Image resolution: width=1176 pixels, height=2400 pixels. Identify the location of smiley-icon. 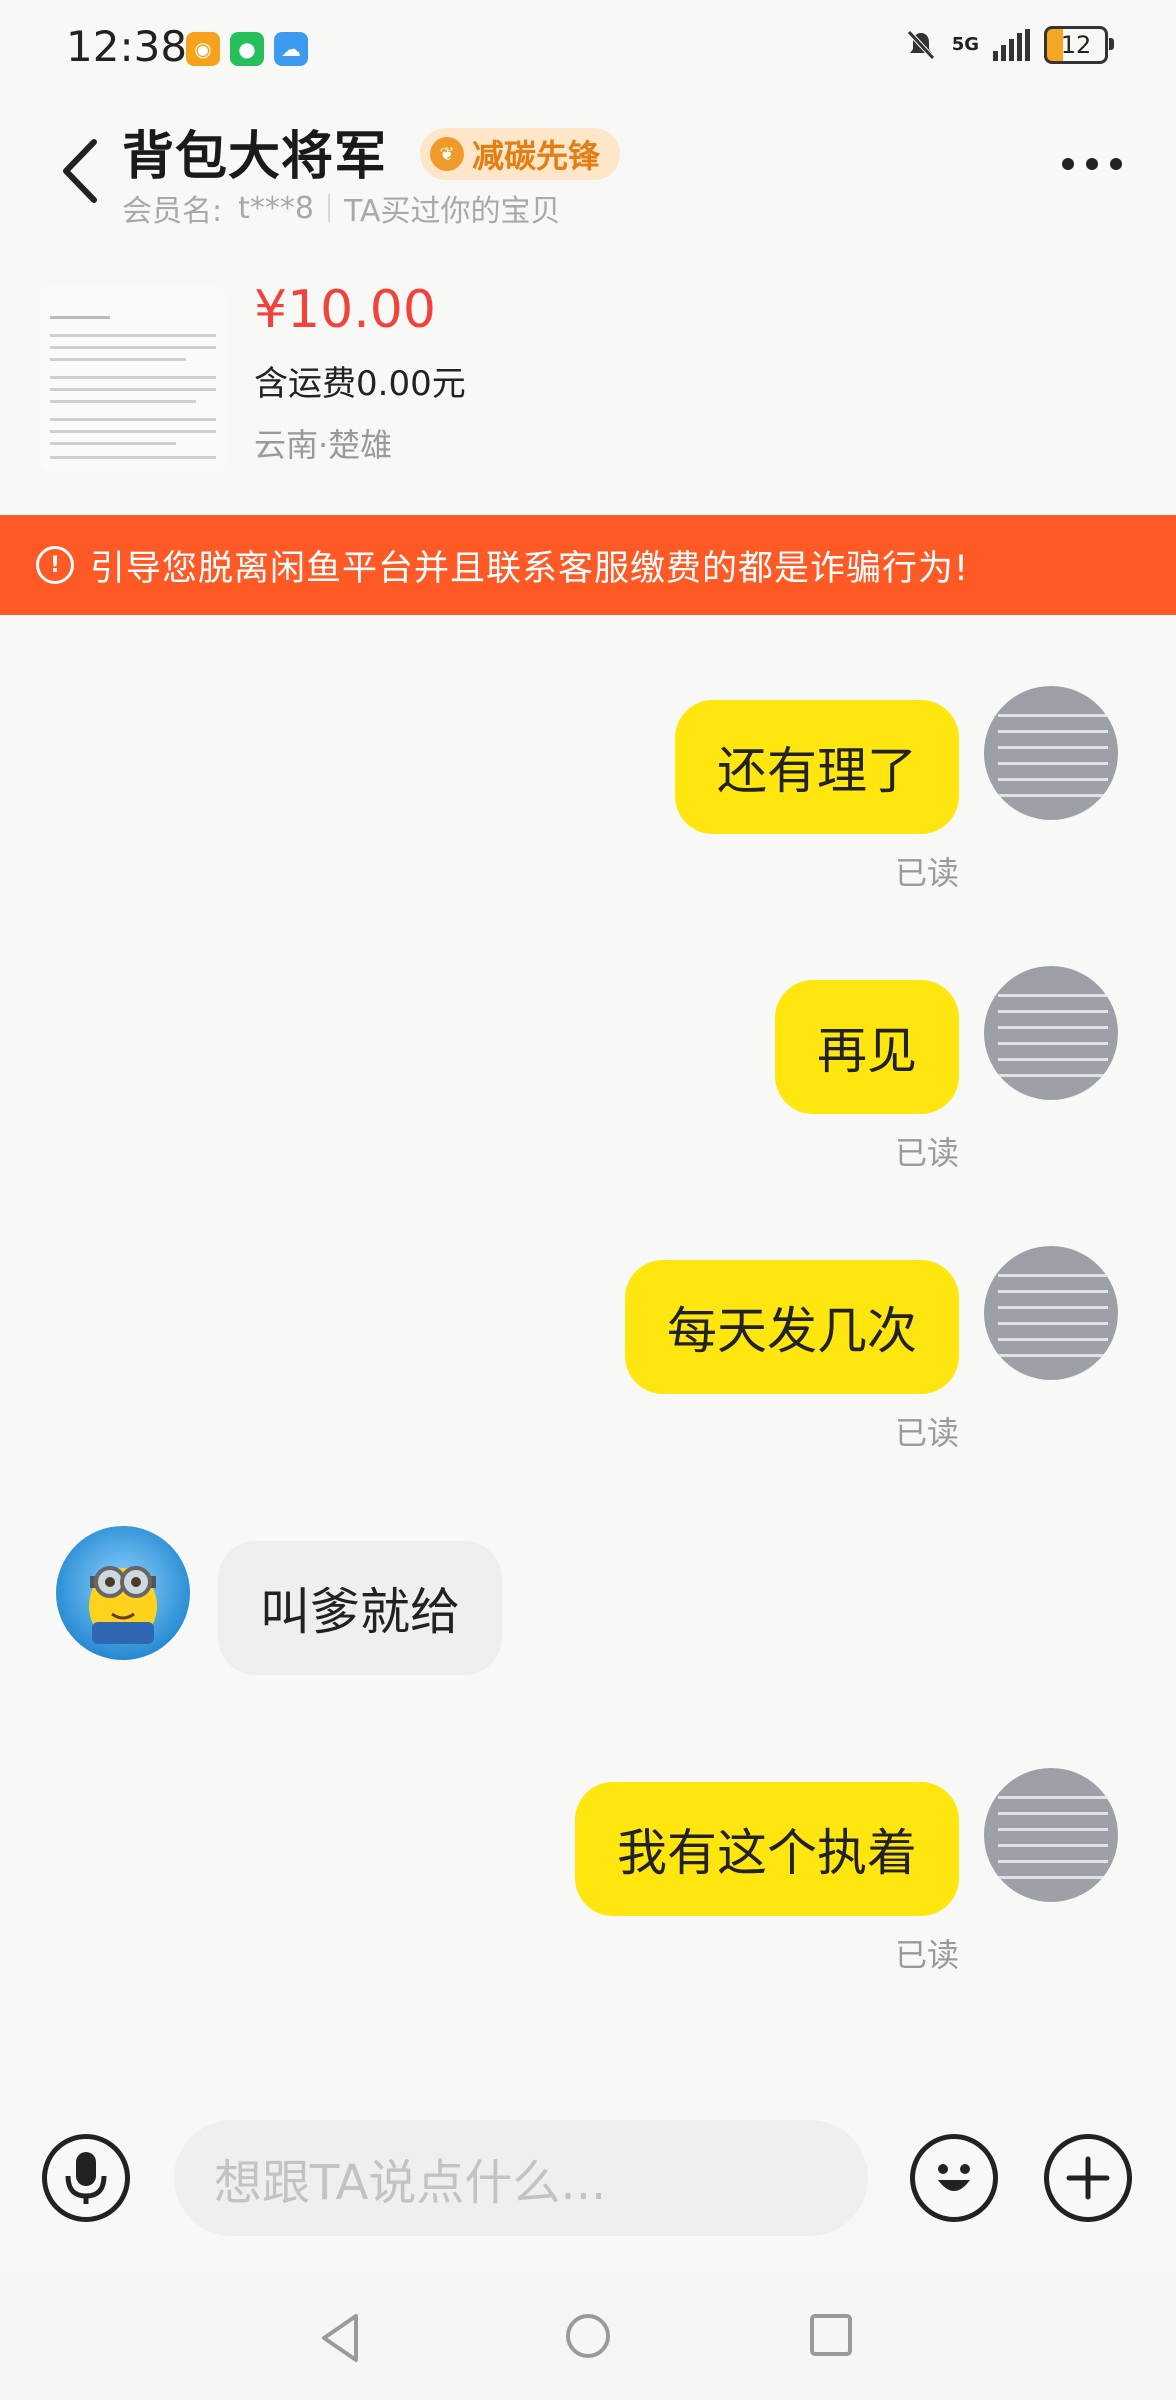
(954, 2177).